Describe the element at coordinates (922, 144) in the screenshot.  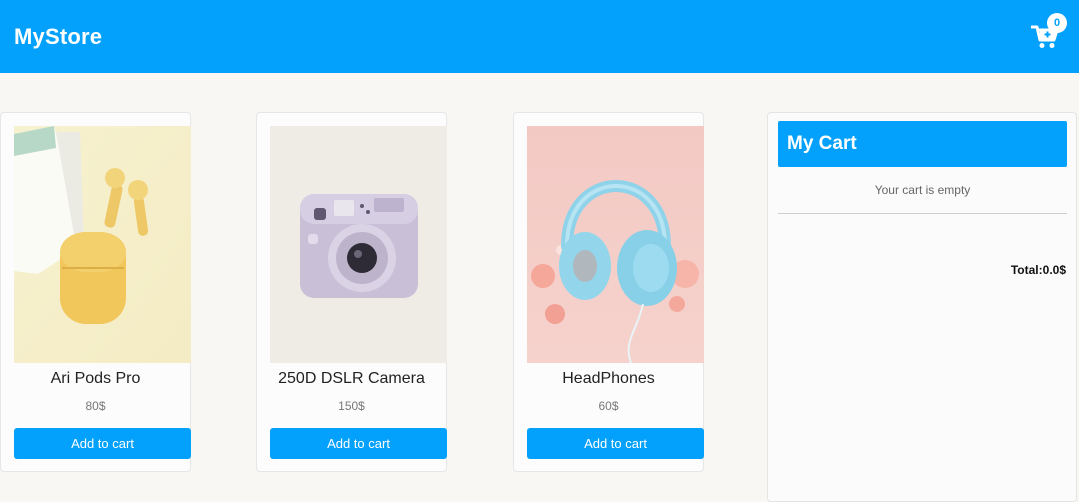
I see `cart-title: My Cart` at that location.